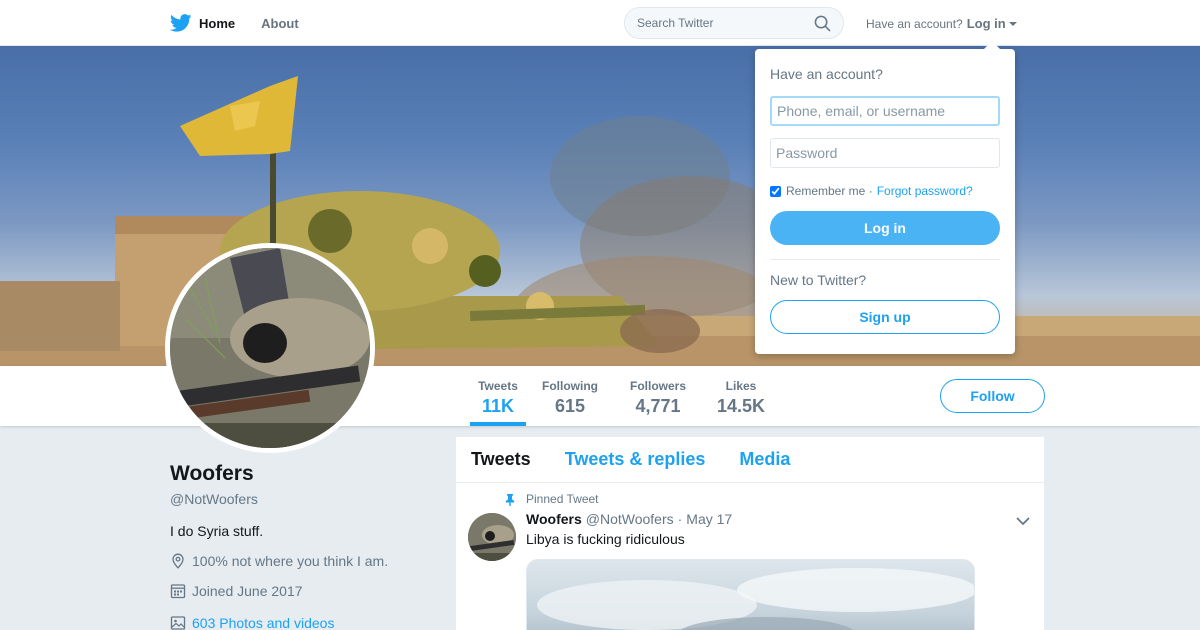 The height and width of the screenshot is (630, 1200). Describe the element at coordinates (247, 23) in the screenshot. I see `nav-links: Home About` at that location.